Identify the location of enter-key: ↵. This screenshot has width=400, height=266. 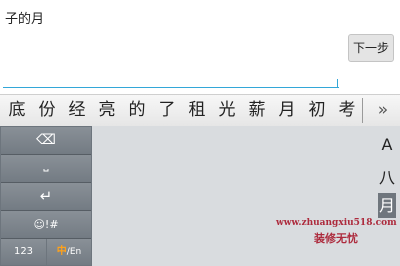
(46, 197).